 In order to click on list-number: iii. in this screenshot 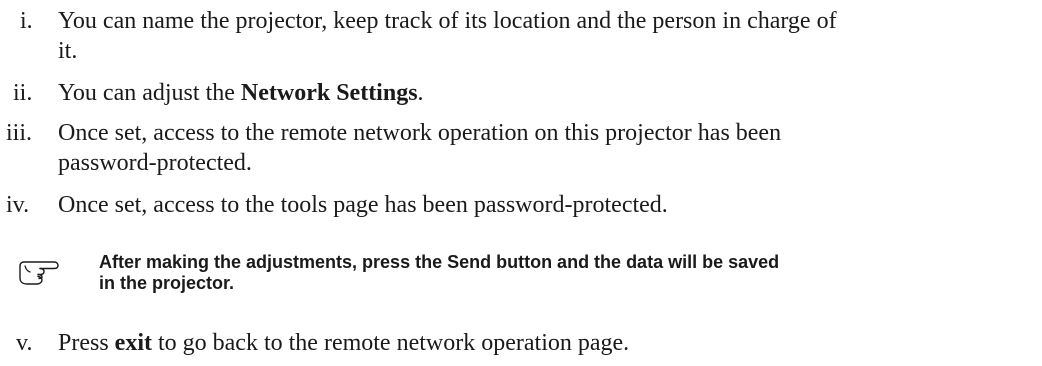, I will do `click(19, 133)`.